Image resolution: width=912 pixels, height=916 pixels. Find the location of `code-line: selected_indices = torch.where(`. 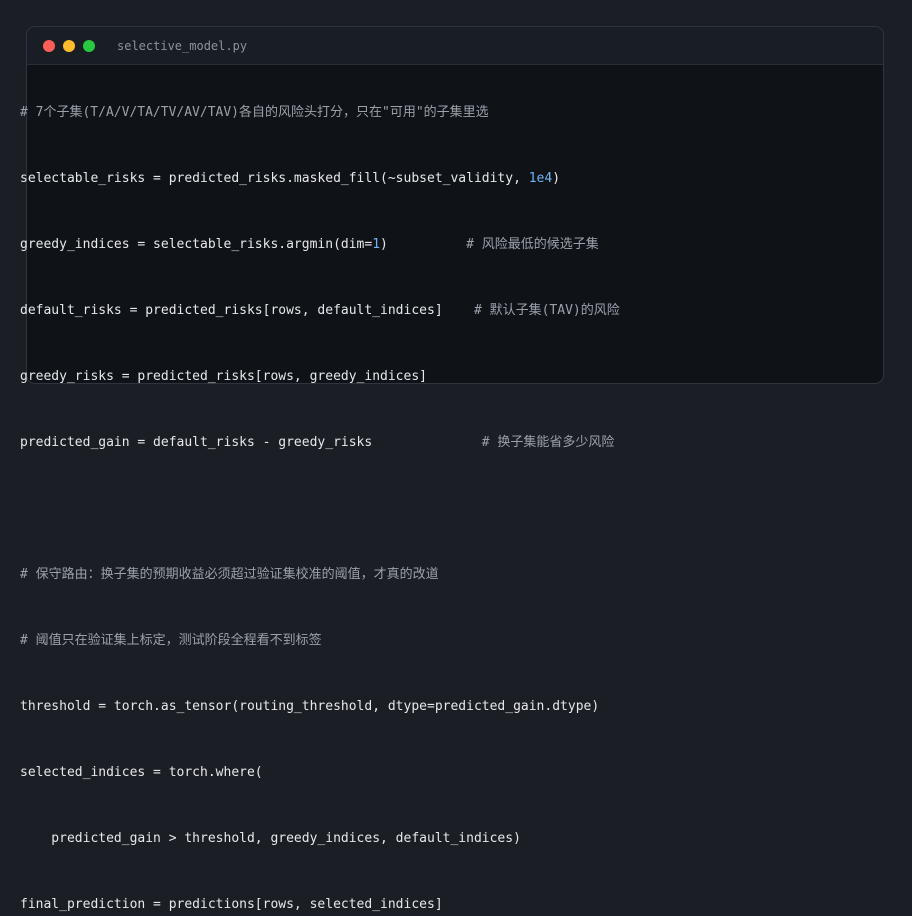

code-line: selected_indices = torch.where( is located at coordinates (141, 772).